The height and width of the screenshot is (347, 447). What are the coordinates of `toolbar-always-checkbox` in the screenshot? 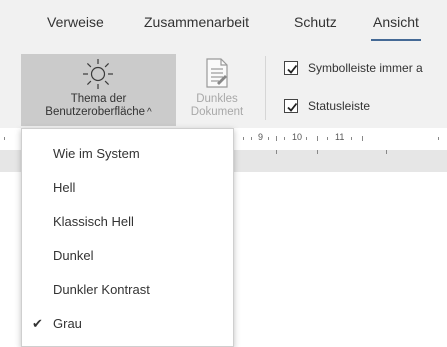 It's located at (291, 68).